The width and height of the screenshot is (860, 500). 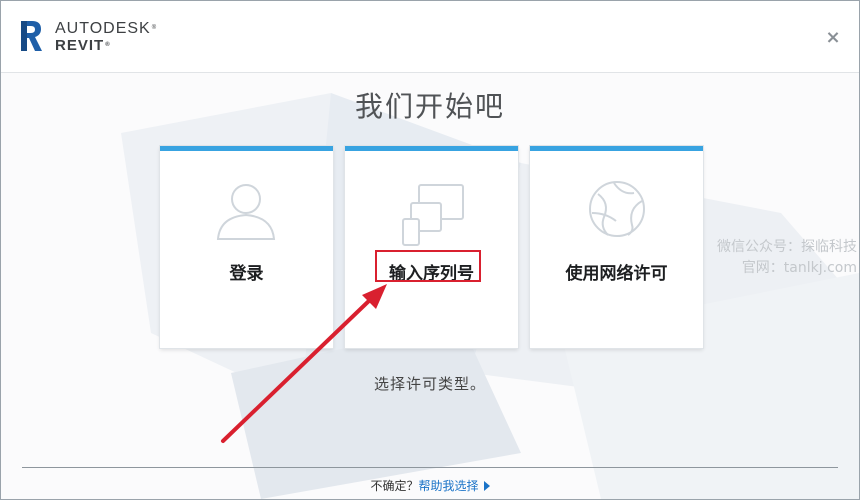 I want to click on network-license-card: 使用网络许可, so click(x=616, y=247).